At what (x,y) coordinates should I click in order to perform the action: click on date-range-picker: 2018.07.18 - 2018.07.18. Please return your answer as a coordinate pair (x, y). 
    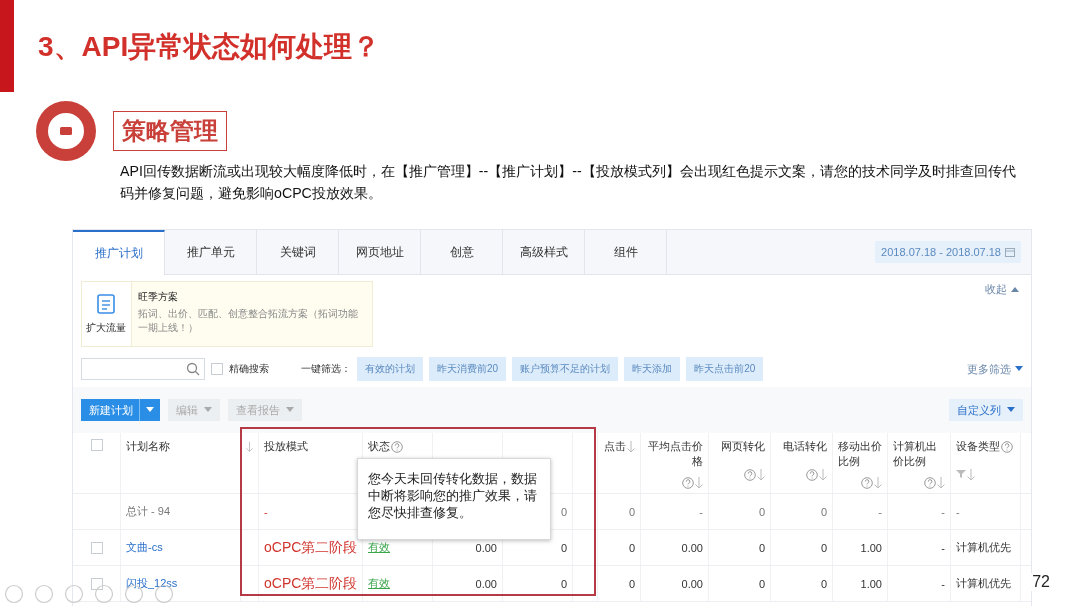
    Looking at the image, I should click on (948, 252).